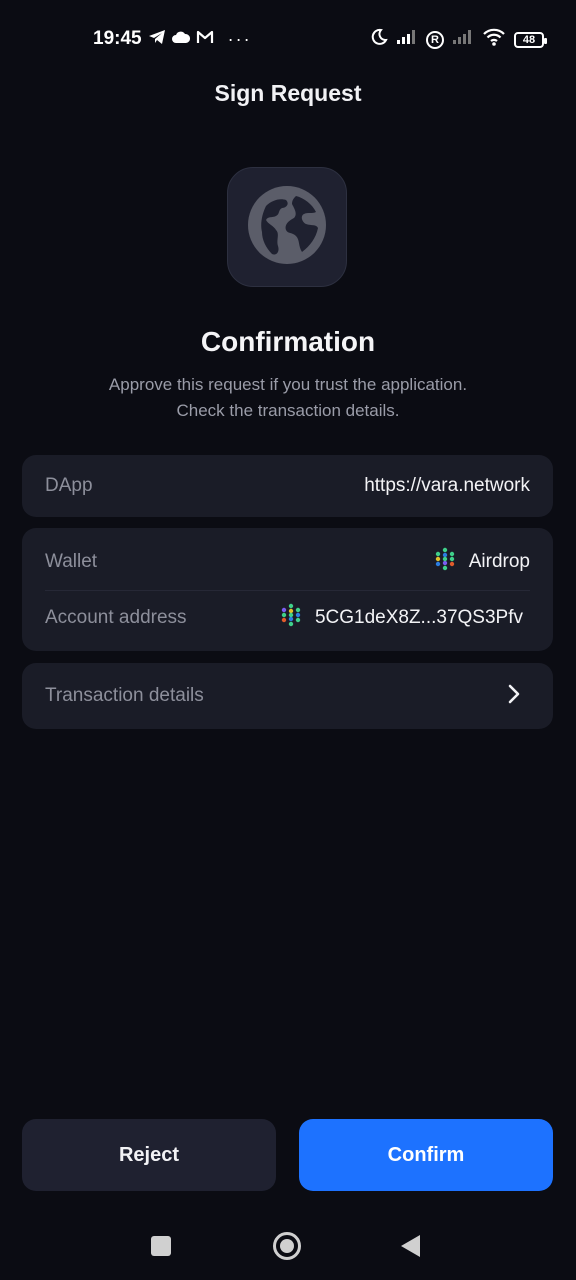  I want to click on system-nav-bar, so click(288, 1250).